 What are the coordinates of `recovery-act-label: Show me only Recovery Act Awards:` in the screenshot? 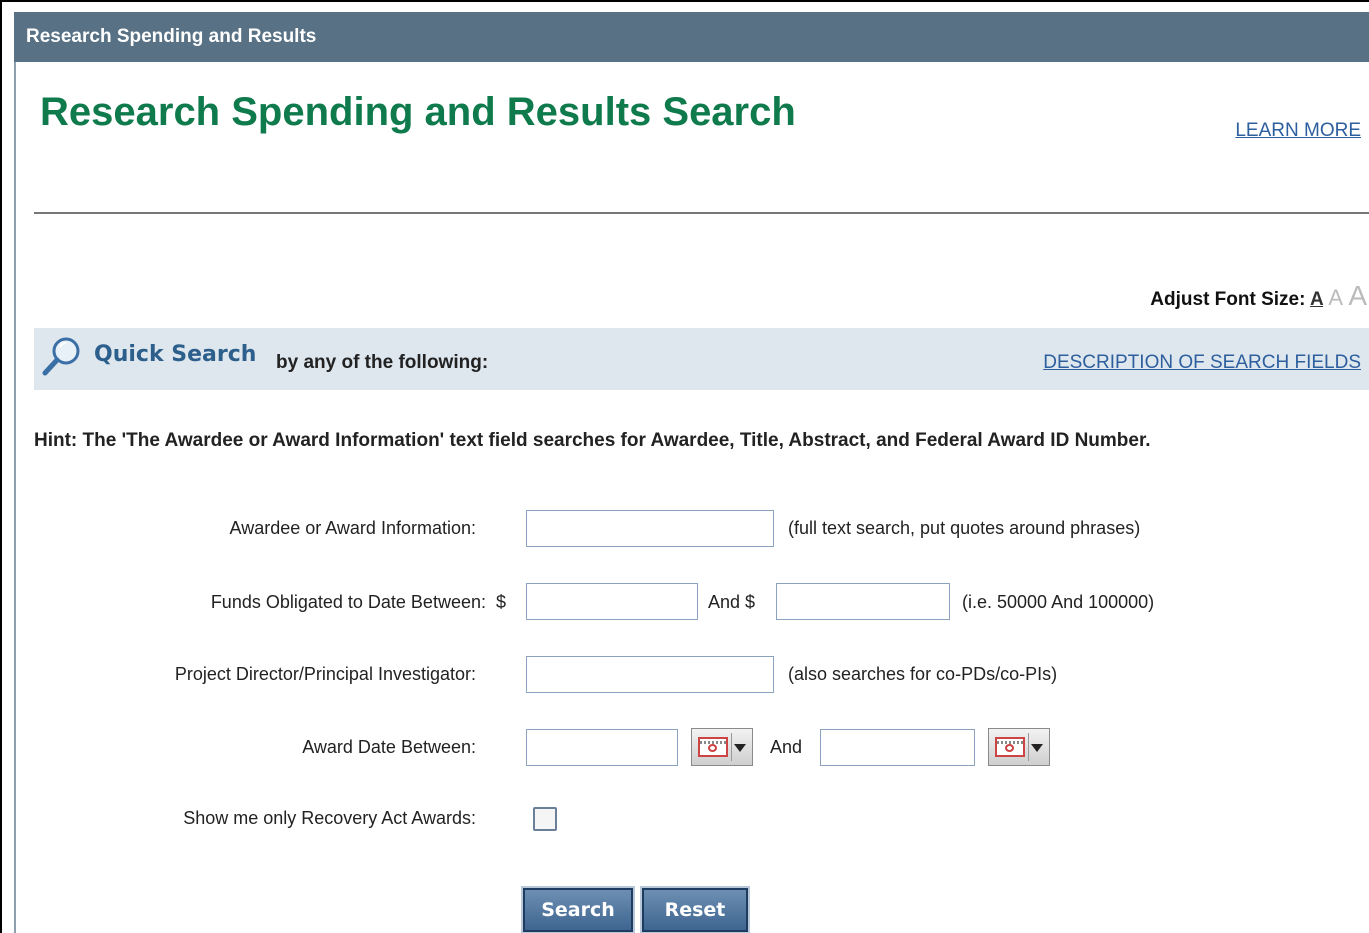 It's located at (329, 818).